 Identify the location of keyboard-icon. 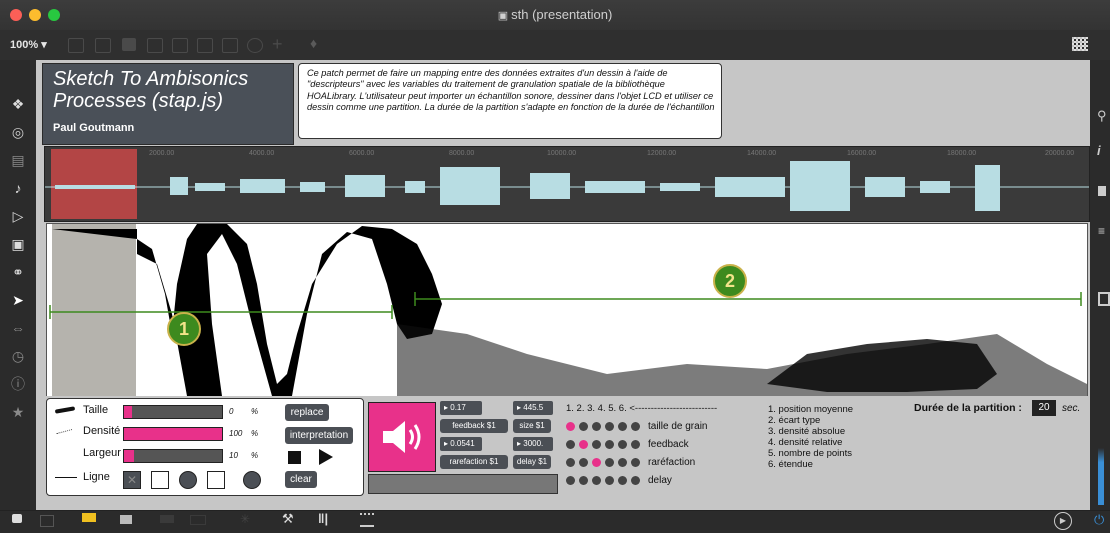
(367, 520).